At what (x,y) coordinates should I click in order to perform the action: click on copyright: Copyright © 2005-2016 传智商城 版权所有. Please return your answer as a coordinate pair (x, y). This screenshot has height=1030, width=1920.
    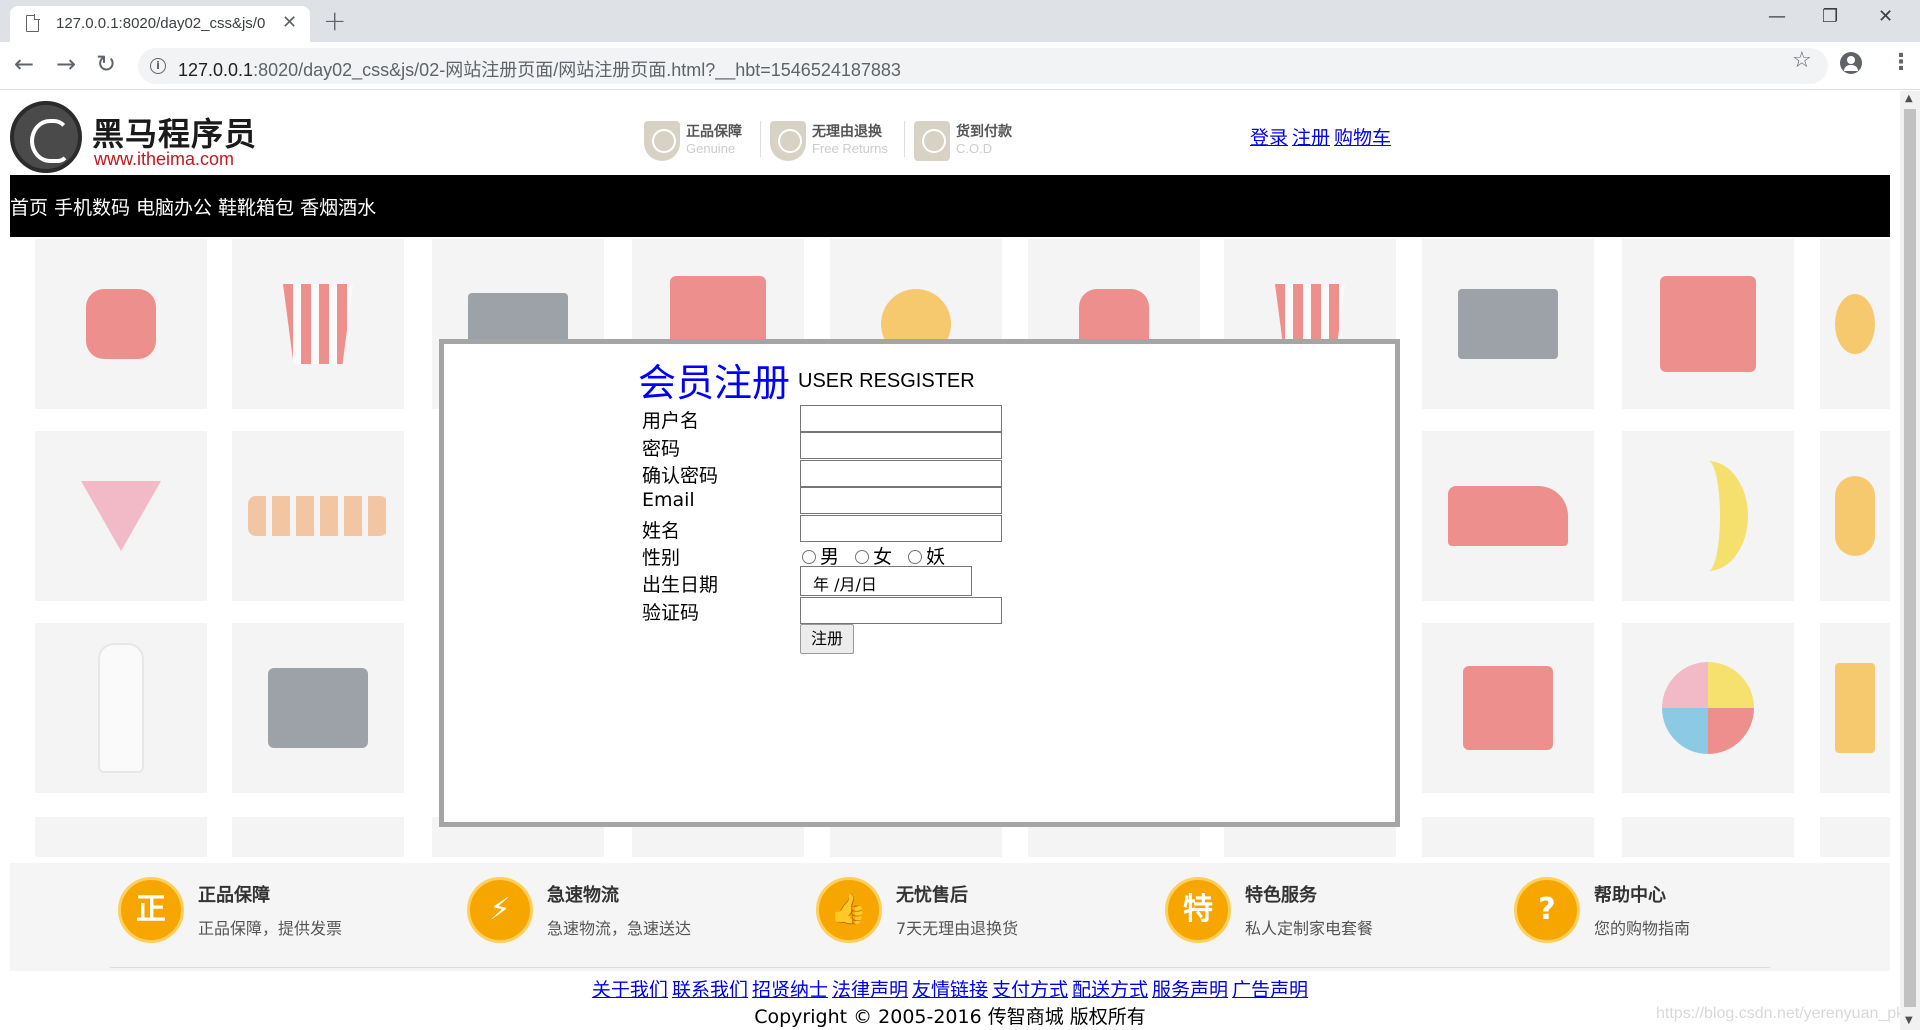
    Looking at the image, I should click on (950, 1017).